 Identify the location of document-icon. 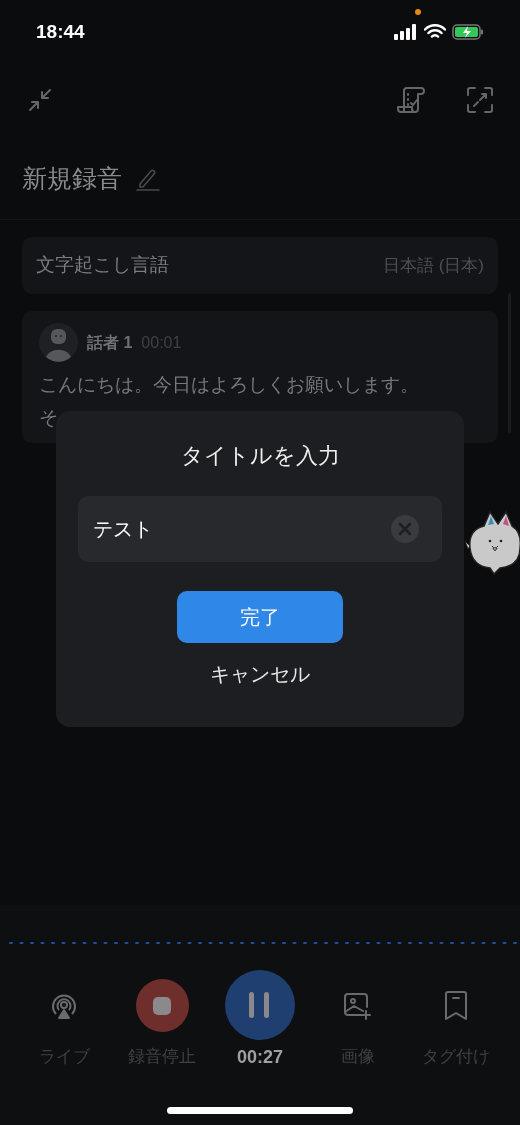
(411, 100).